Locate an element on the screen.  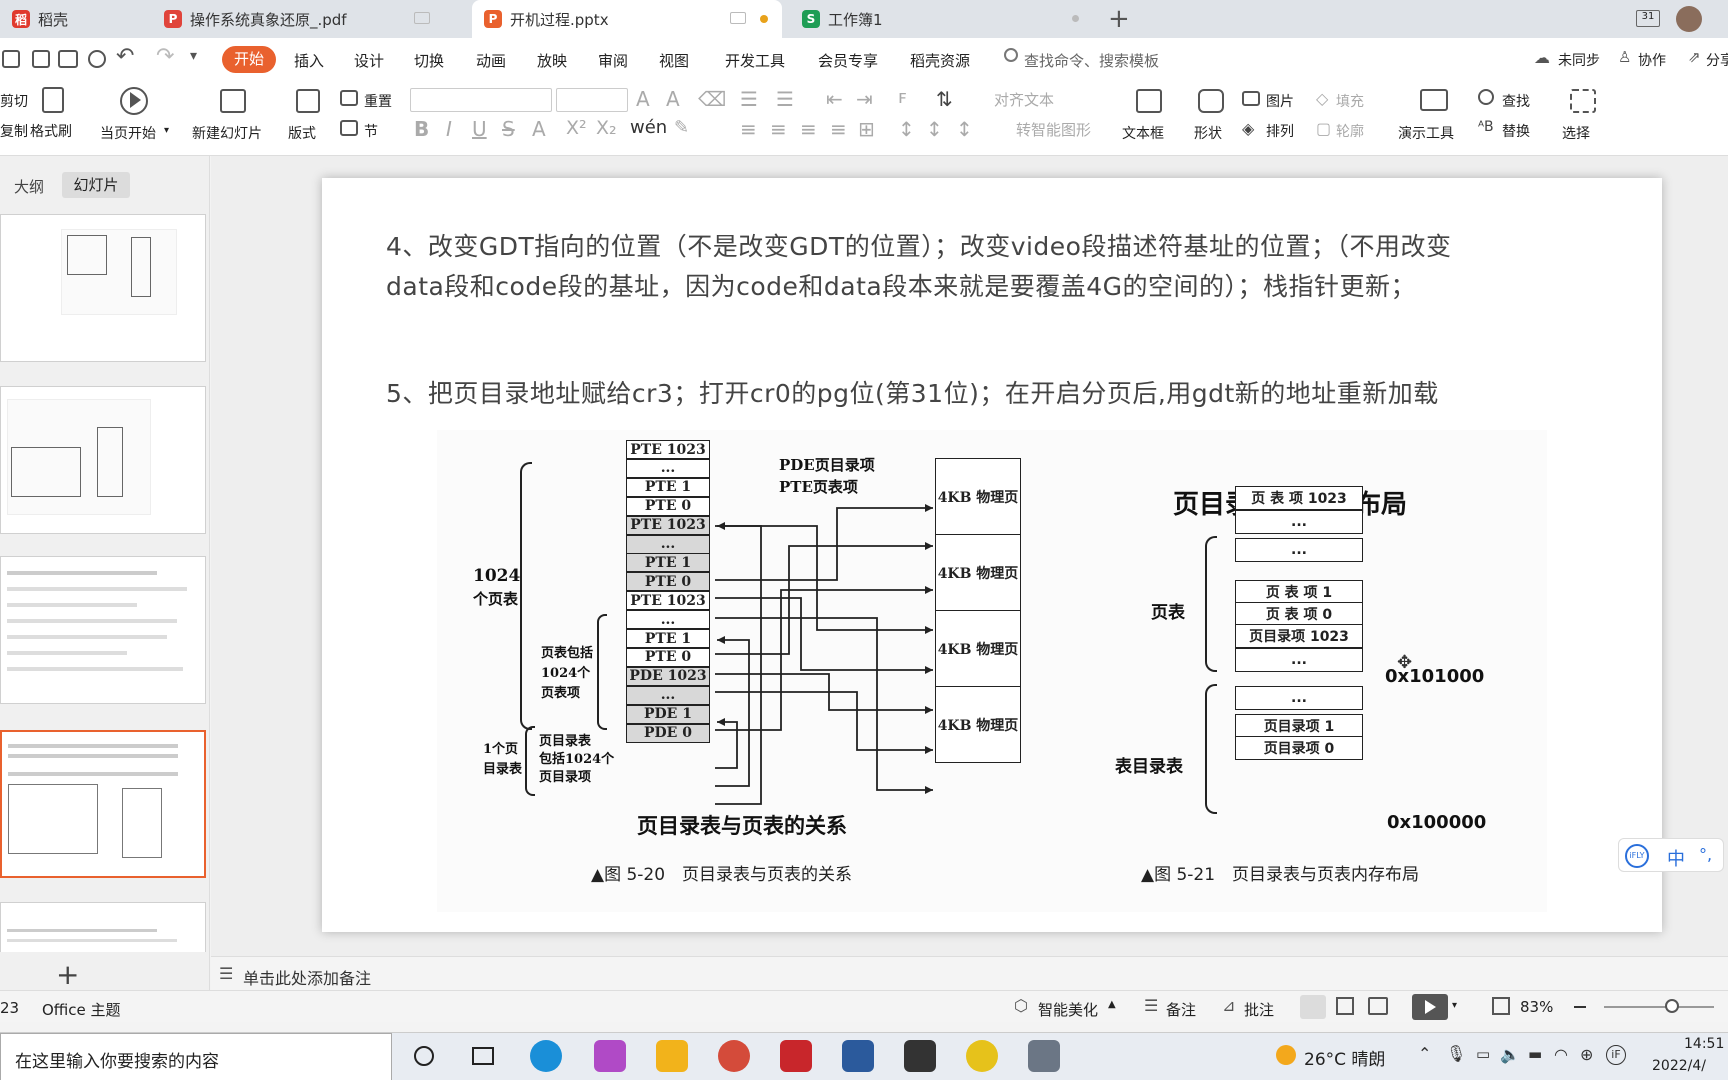
tab-outline: 大纲 is located at coordinates (29, 186).